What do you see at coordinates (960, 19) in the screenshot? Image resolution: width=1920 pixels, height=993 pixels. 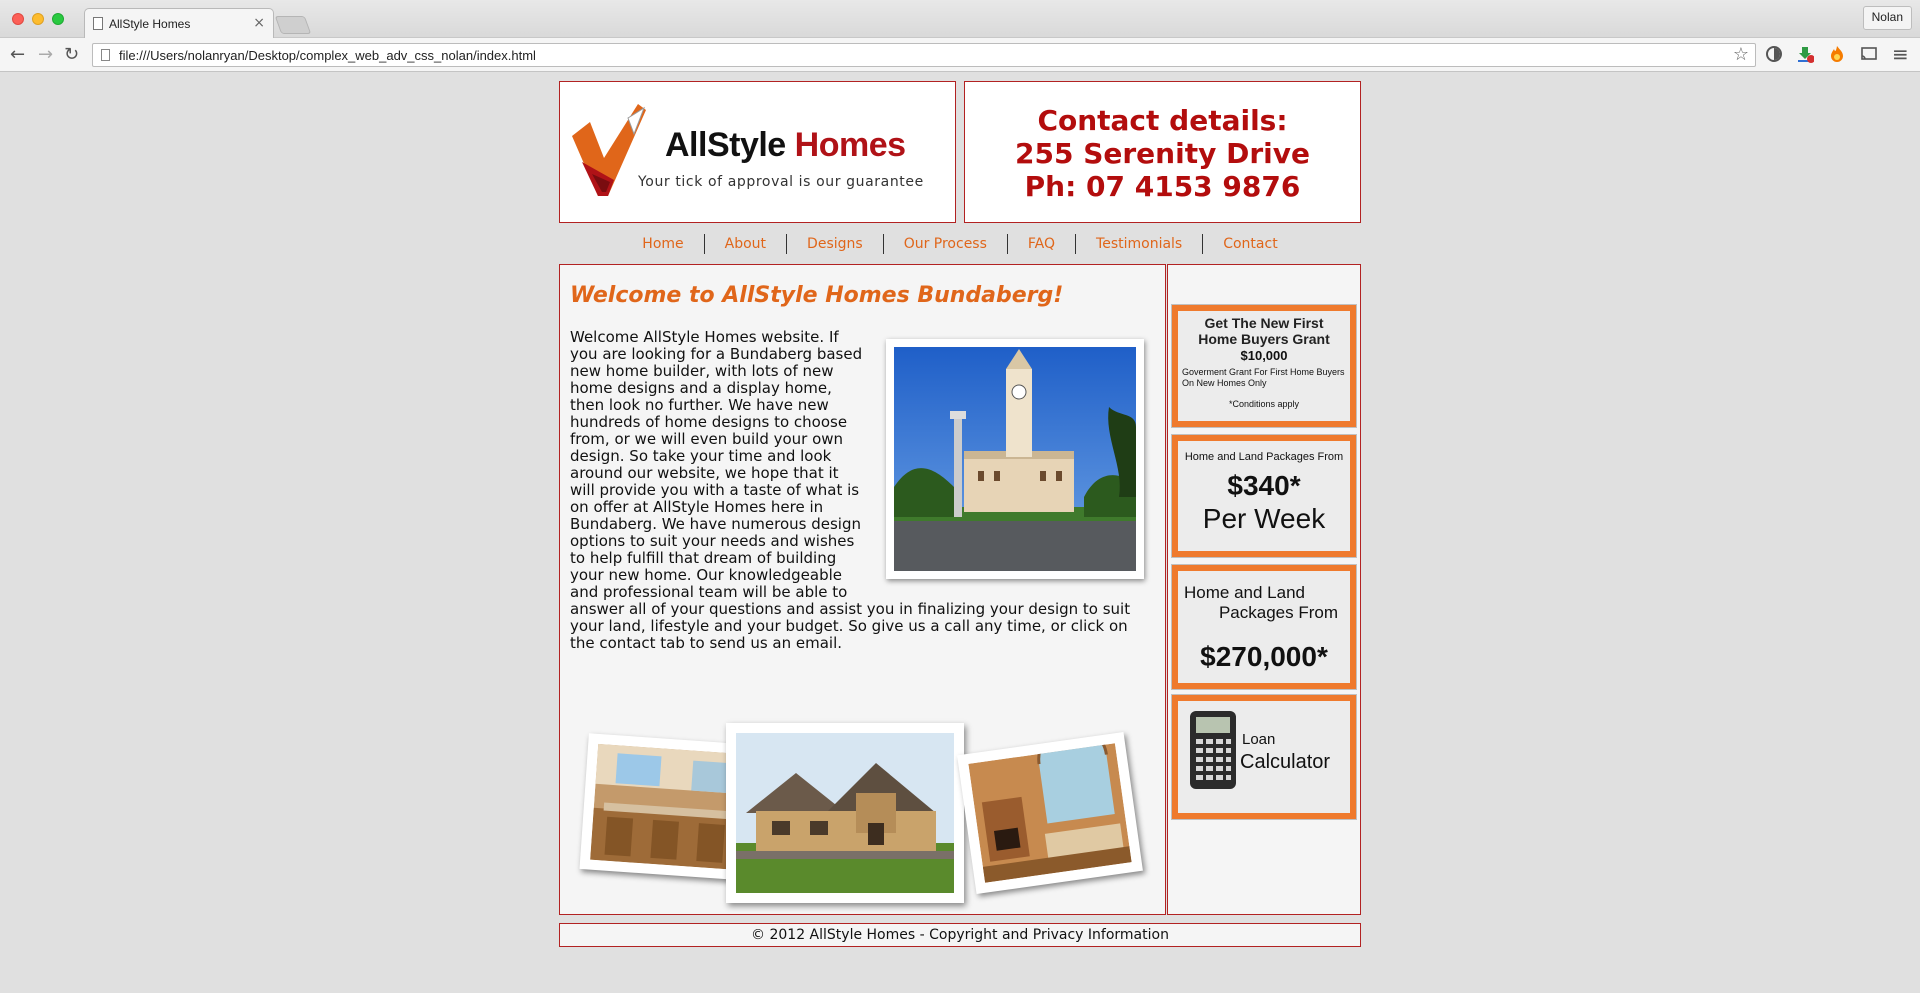 I see `browser-tab-strip: AllStyle Homes × Nolan` at bounding box center [960, 19].